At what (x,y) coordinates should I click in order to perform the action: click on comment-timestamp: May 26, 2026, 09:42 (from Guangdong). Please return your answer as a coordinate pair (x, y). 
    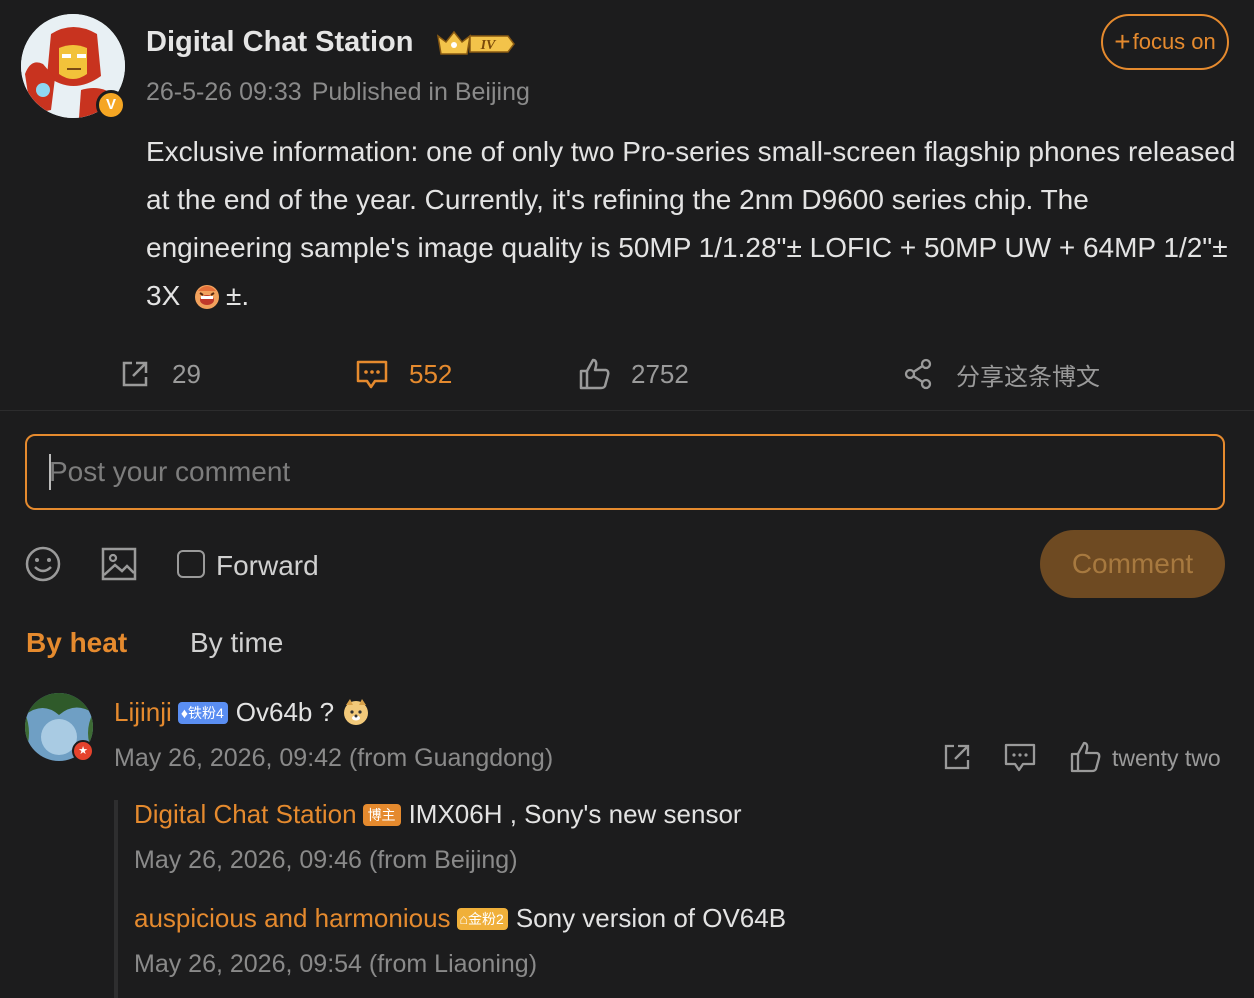
    Looking at the image, I should click on (334, 758).